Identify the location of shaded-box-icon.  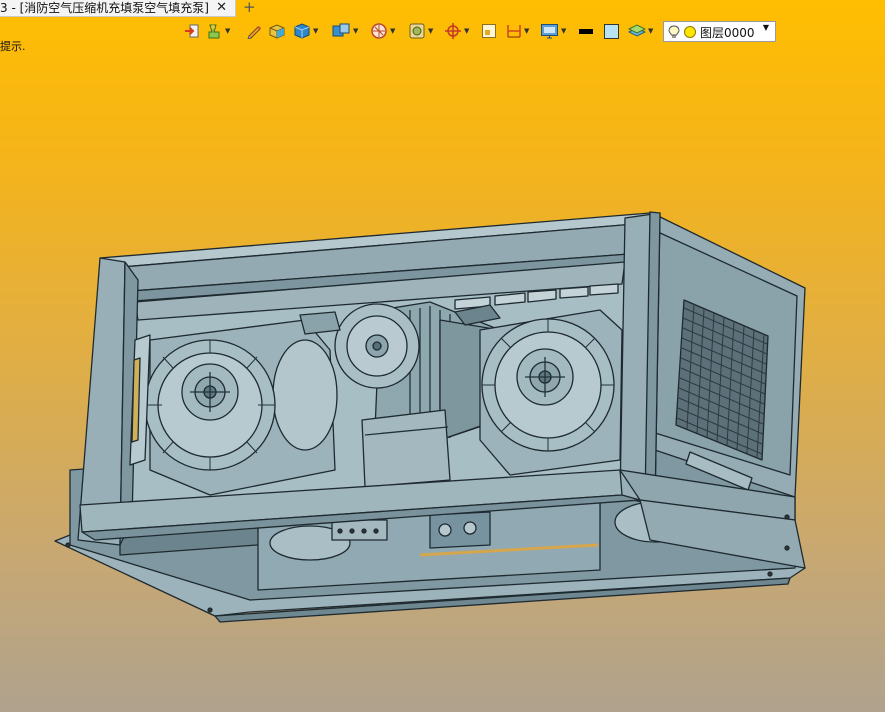
(277, 31).